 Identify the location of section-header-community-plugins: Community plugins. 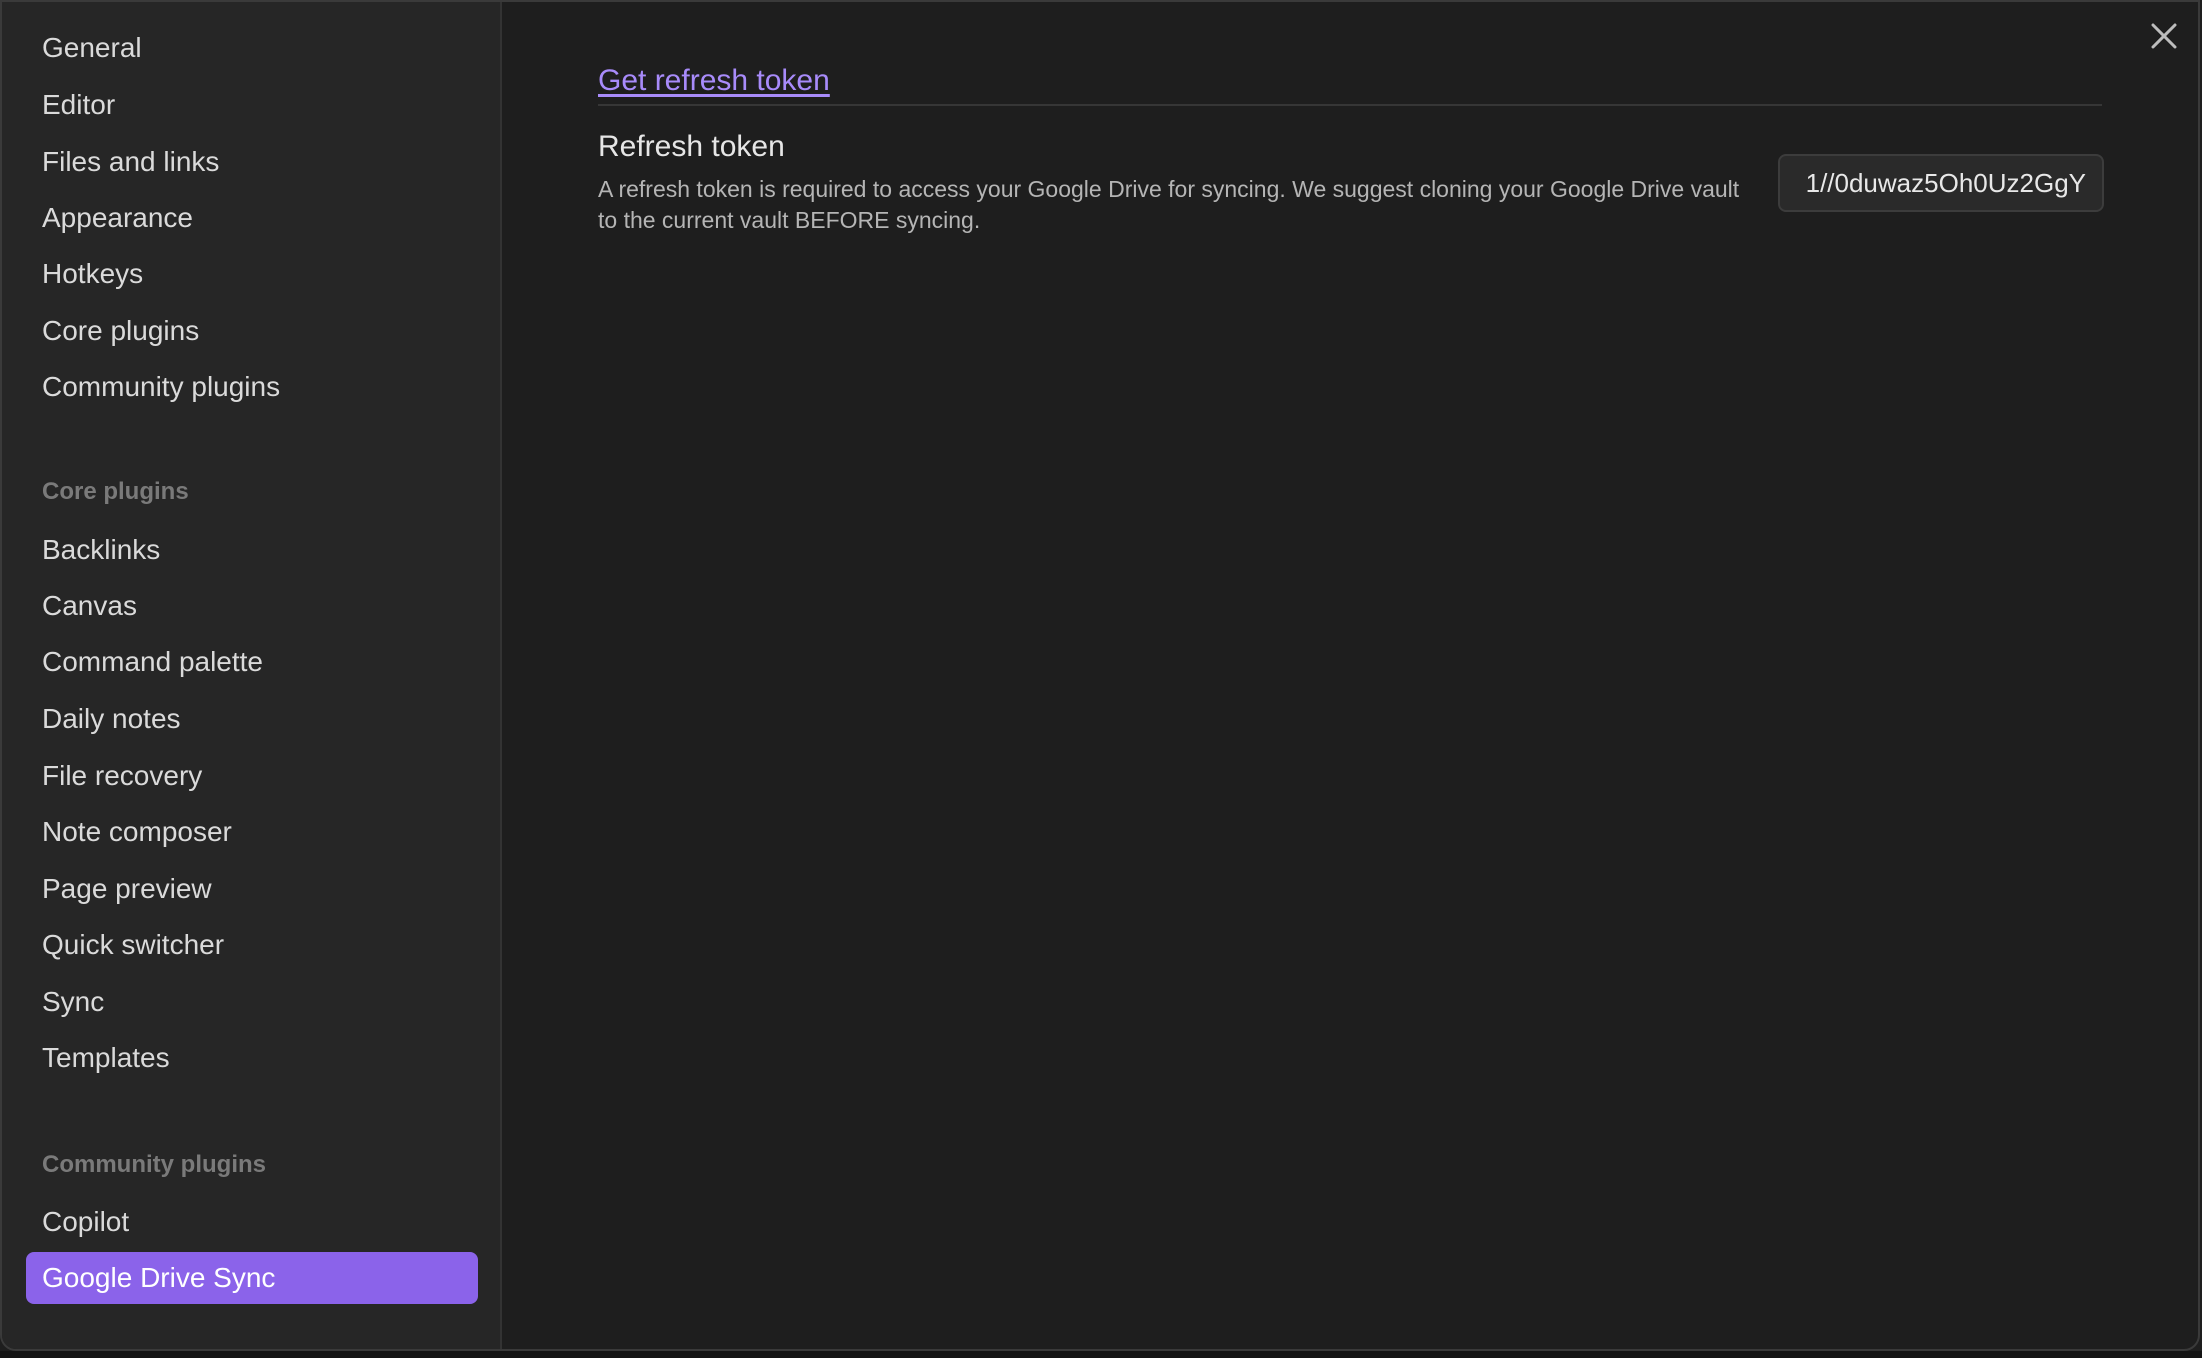
(154, 1164).